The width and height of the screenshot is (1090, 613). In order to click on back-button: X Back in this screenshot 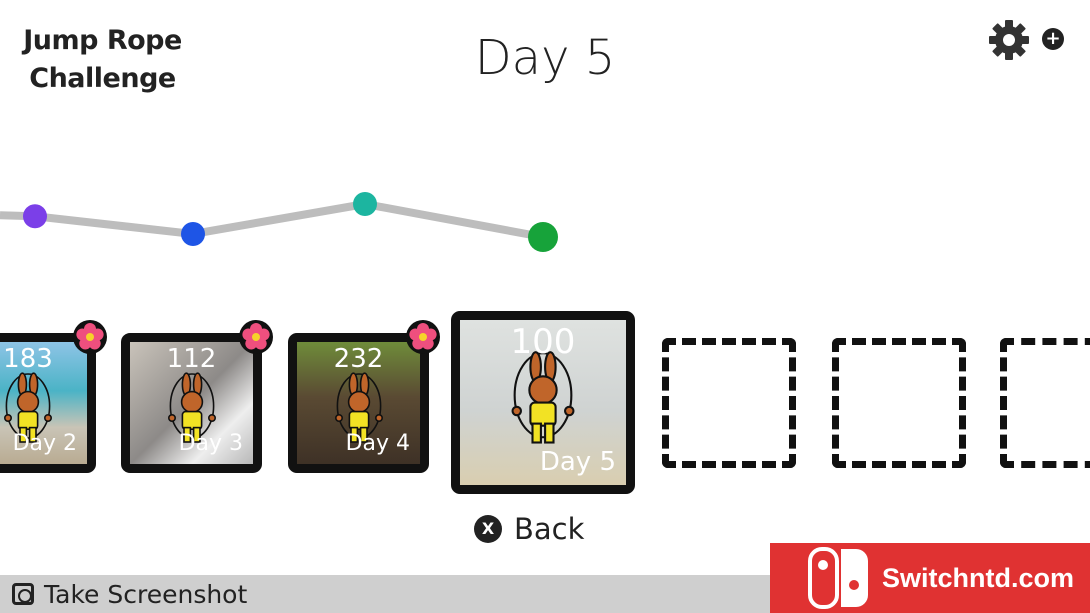, I will do `click(529, 529)`.